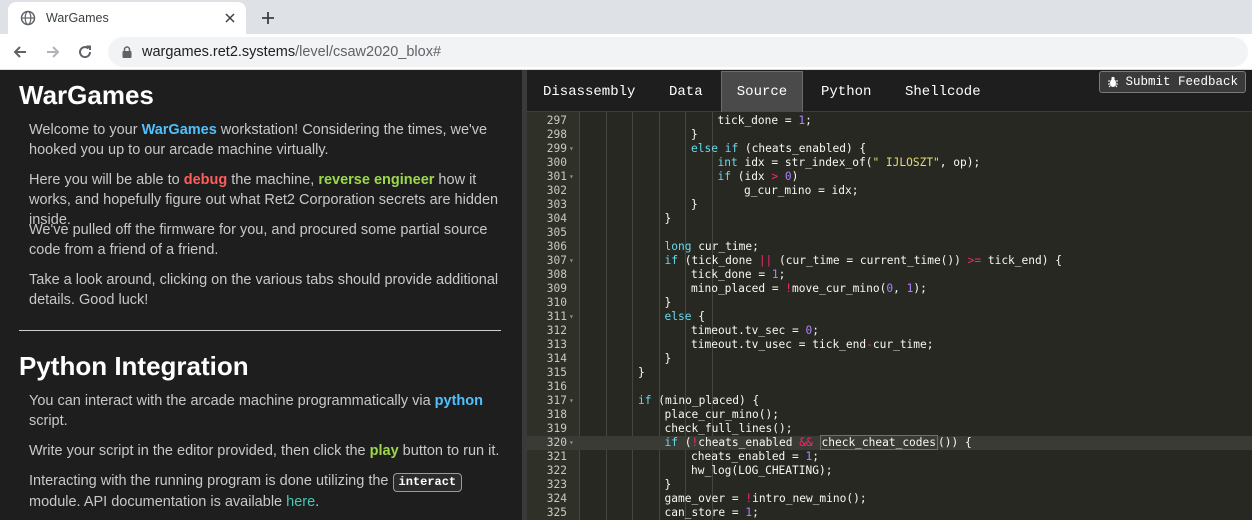 Image resolution: width=1252 pixels, height=520 pixels. What do you see at coordinates (556, 344) in the screenshot?
I see `line-number: 313` at bounding box center [556, 344].